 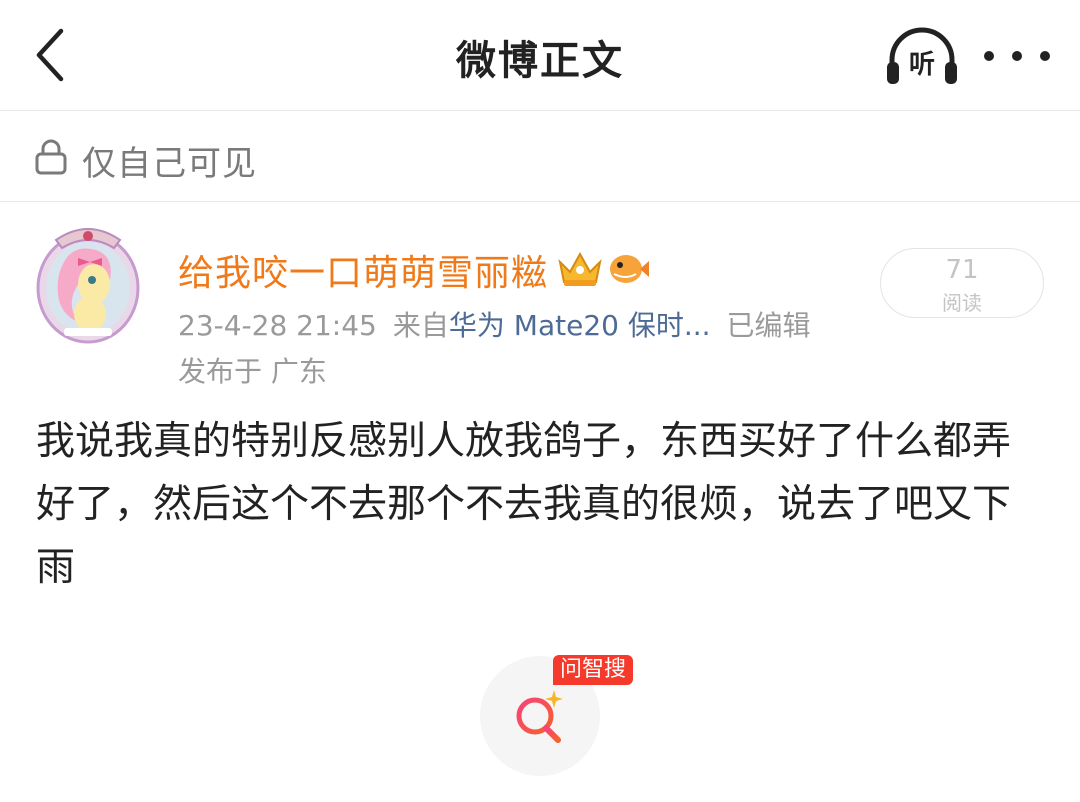 What do you see at coordinates (580, 268) in the screenshot?
I see `crown-badge-icon` at bounding box center [580, 268].